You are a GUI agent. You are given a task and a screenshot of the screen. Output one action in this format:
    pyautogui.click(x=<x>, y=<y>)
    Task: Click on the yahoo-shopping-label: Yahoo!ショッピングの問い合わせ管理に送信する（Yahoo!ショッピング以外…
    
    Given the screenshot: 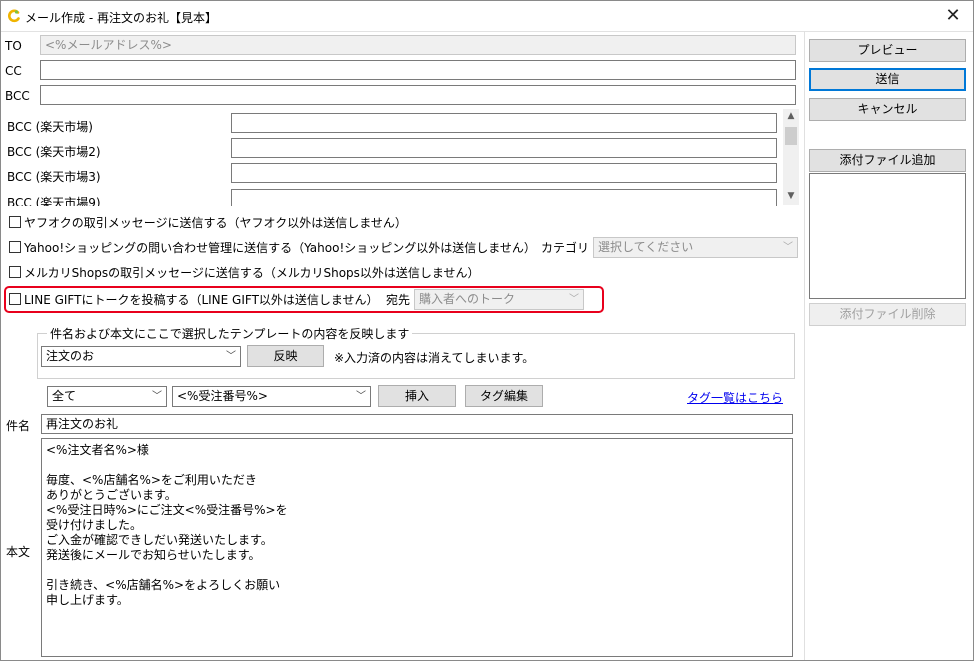 What is the action you would take?
    pyautogui.click(x=280, y=248)
    